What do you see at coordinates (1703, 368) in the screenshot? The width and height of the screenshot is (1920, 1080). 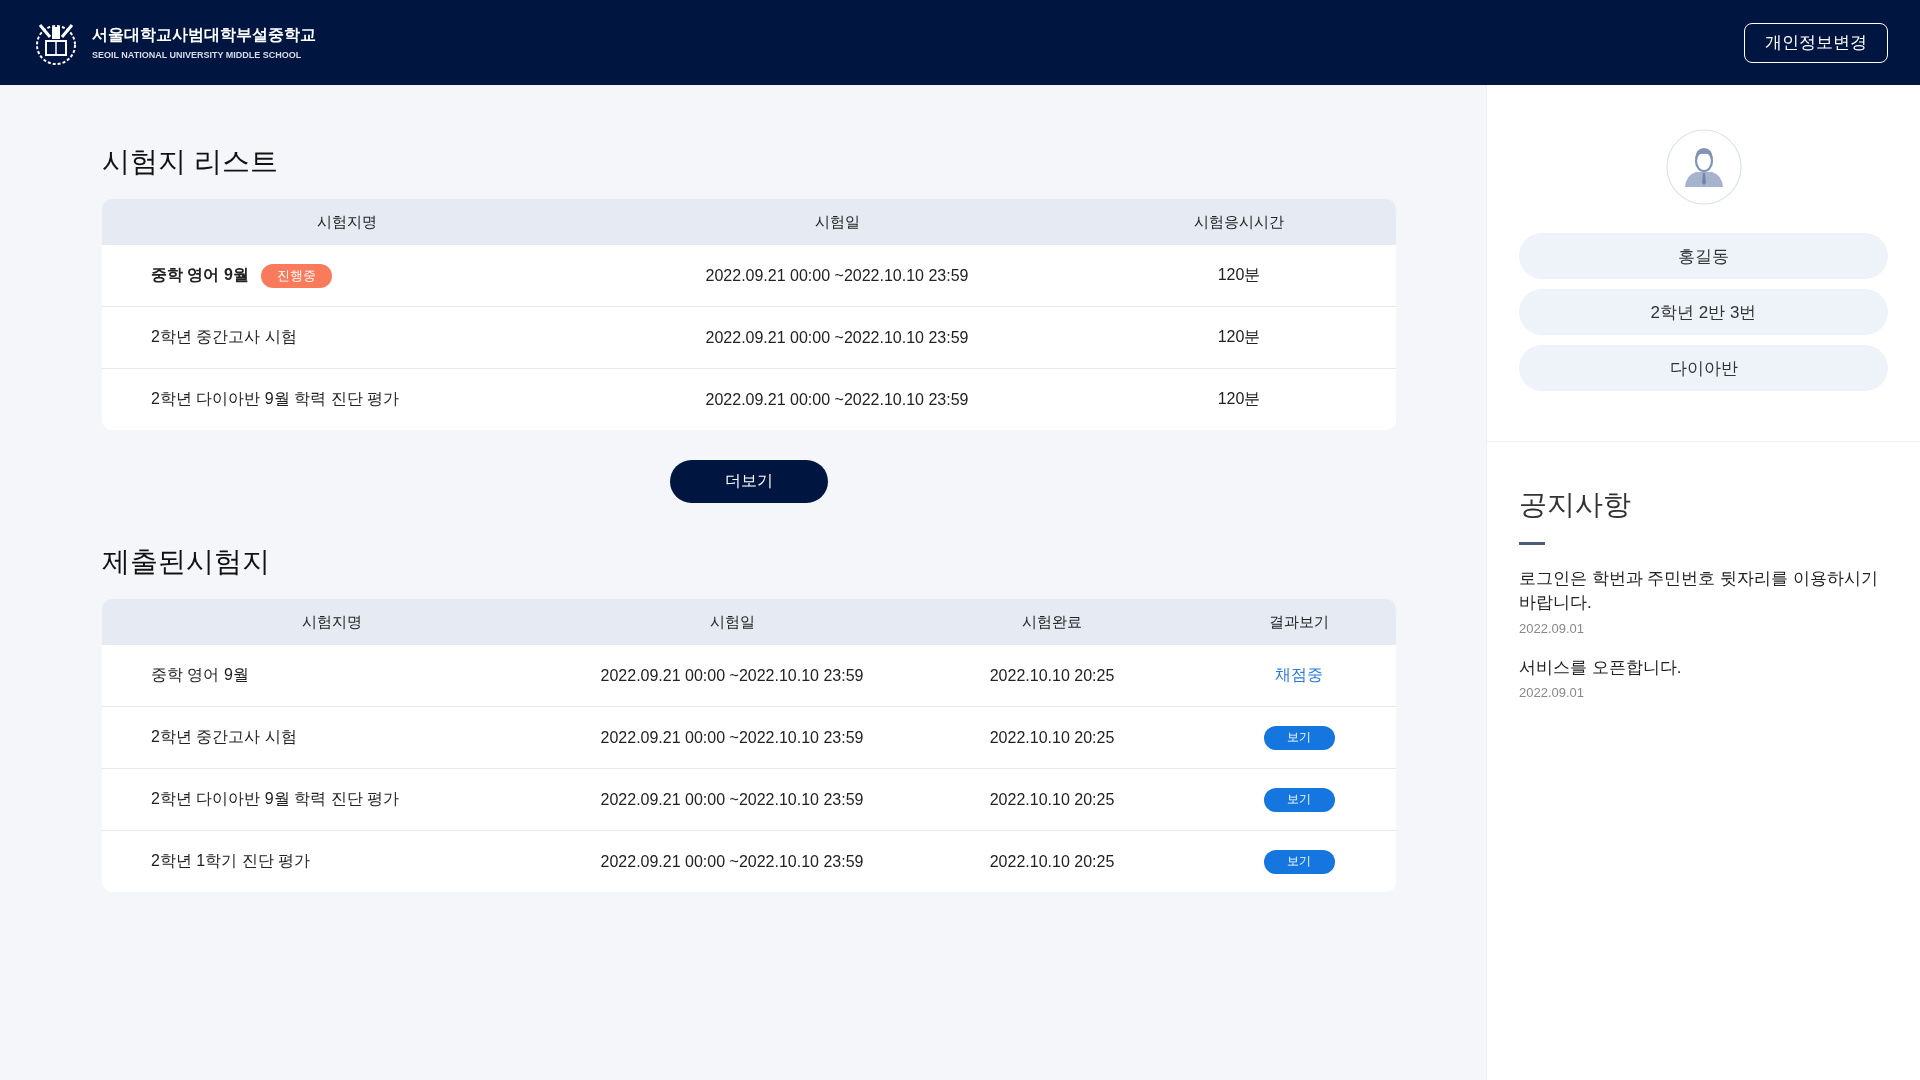 I see `profile-info: 다이아반` at bounding box center [1703, 368].